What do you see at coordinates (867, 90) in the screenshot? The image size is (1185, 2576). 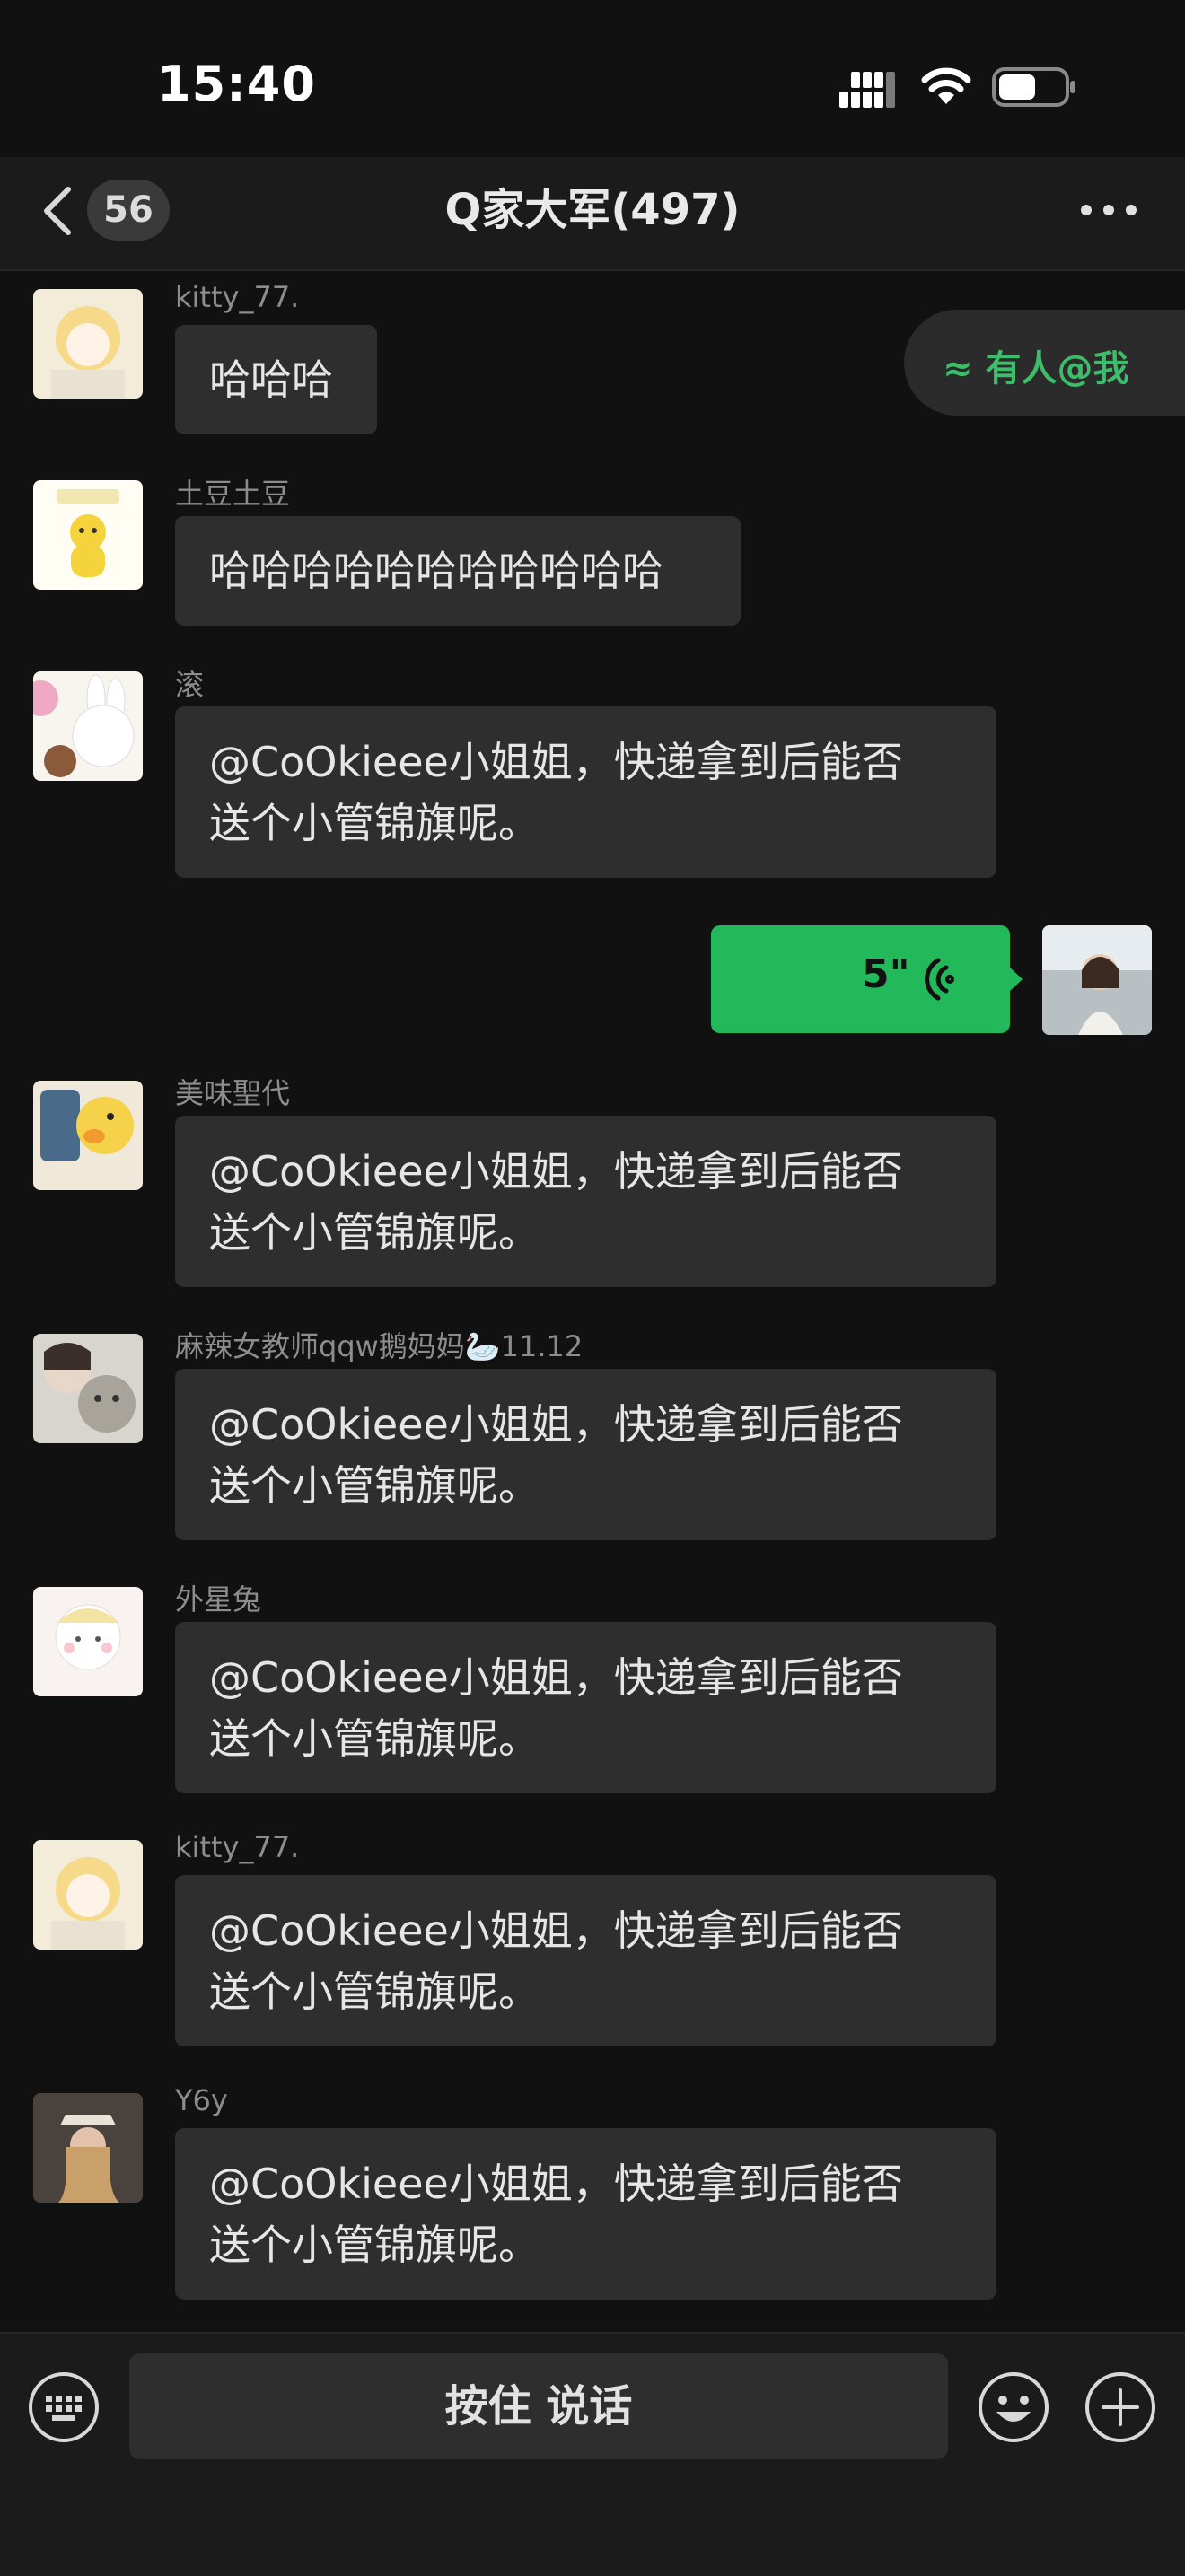 I see `signal-icon` at bounding box center [867, 90].